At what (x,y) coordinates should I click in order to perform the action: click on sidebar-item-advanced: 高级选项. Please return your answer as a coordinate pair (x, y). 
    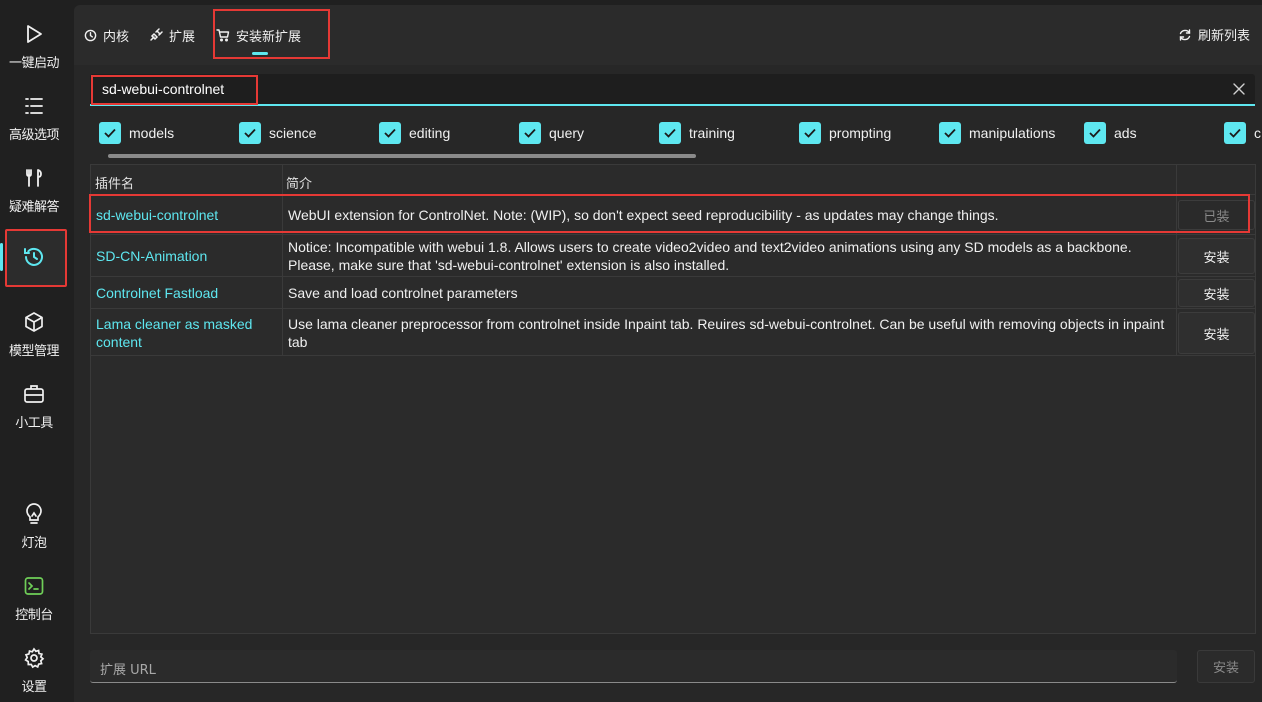
    Looking at the image, I should click on (34, 118).